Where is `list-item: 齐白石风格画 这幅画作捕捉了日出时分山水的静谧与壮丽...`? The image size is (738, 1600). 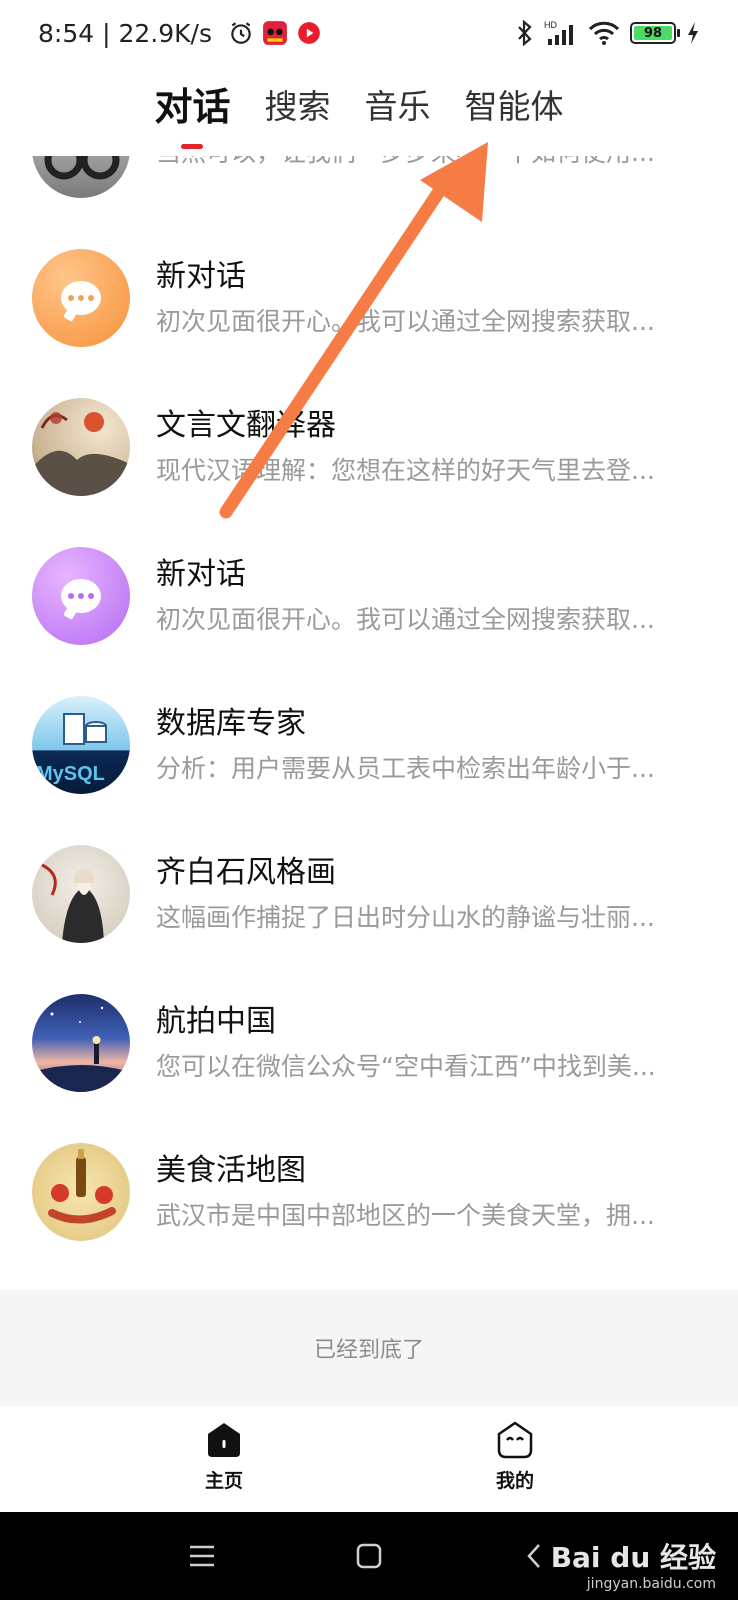
list-item: 齐白石风格画 这幅画作捕捉了日出时分山水的静谧与壮丽... is located at coordinates (369, 893).